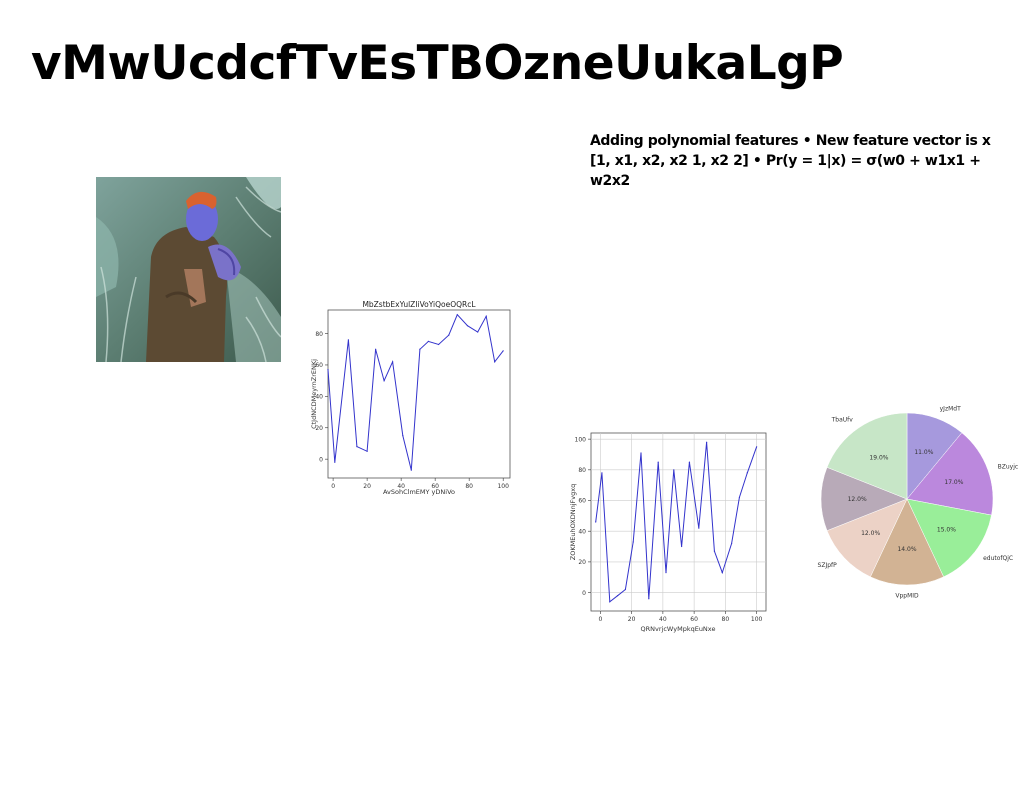 The height and width of the screenshot is (788, 1024). Describe the element at coordinates (582, 562) in the screenshot. I see `y-tick-label: 20` at that location.